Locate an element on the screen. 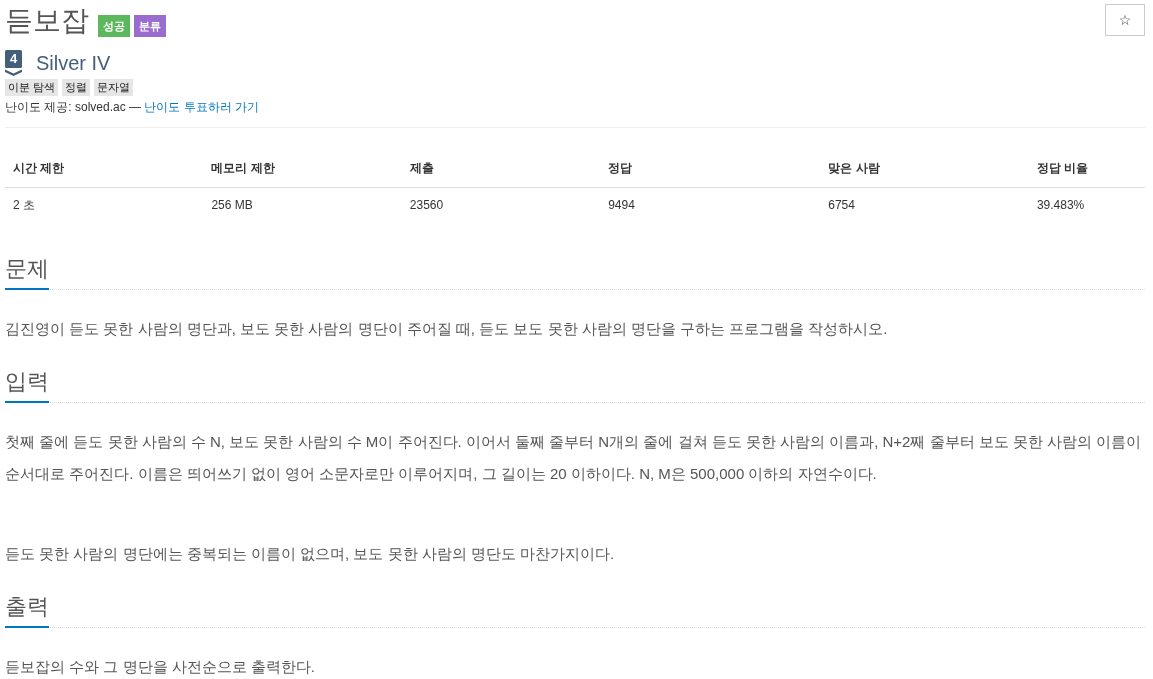  favorite-button: ☆ is located at coordinates (1125, 20).